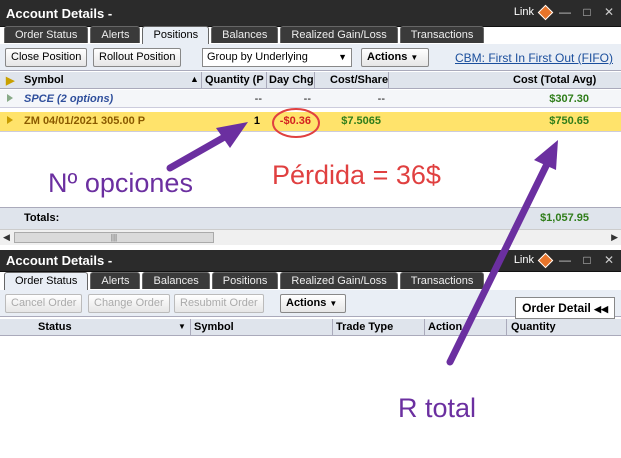 This screenshot has width=621, height=458. What do you see at coordinates (55, 327) in the screenshot?
I see `col-status: Status` at bounding box center [55, 327].